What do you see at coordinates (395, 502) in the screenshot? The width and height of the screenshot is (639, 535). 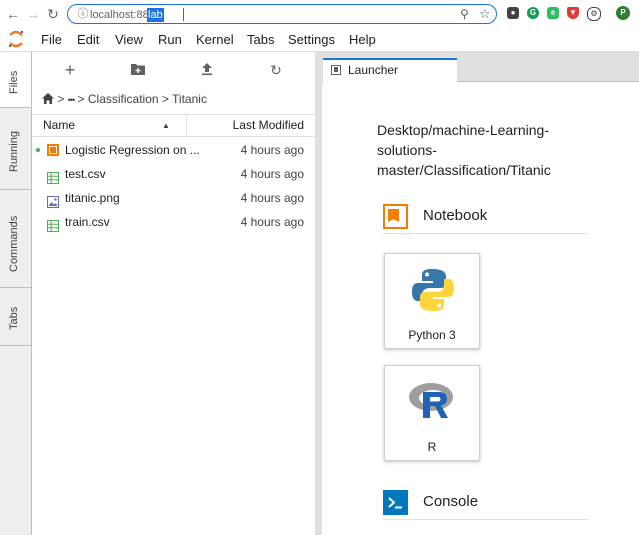 I see `console-section-icon` at bounding box center [395, 502].